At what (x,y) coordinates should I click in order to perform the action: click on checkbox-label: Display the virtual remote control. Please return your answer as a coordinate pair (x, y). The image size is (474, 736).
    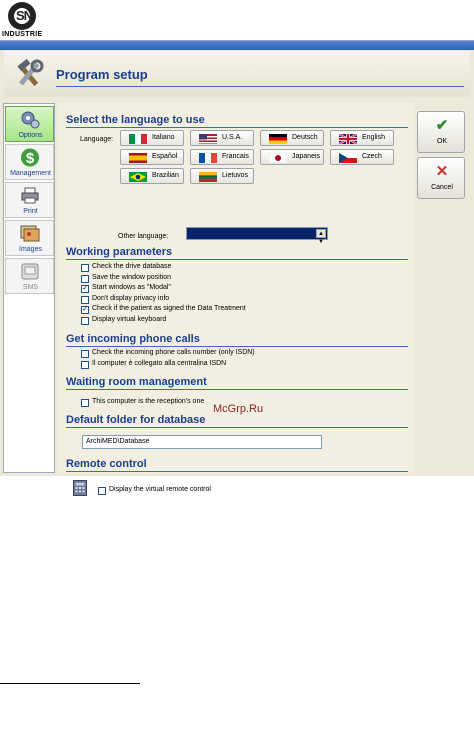
    Looking at the image, I should click on (160, 489).